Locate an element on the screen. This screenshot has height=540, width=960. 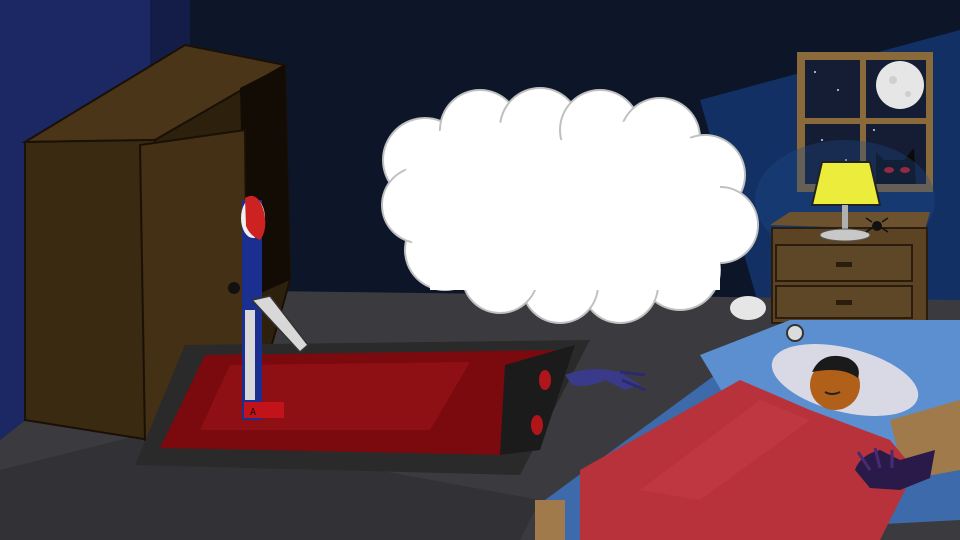
slipper is located at coordinates (748, 308).